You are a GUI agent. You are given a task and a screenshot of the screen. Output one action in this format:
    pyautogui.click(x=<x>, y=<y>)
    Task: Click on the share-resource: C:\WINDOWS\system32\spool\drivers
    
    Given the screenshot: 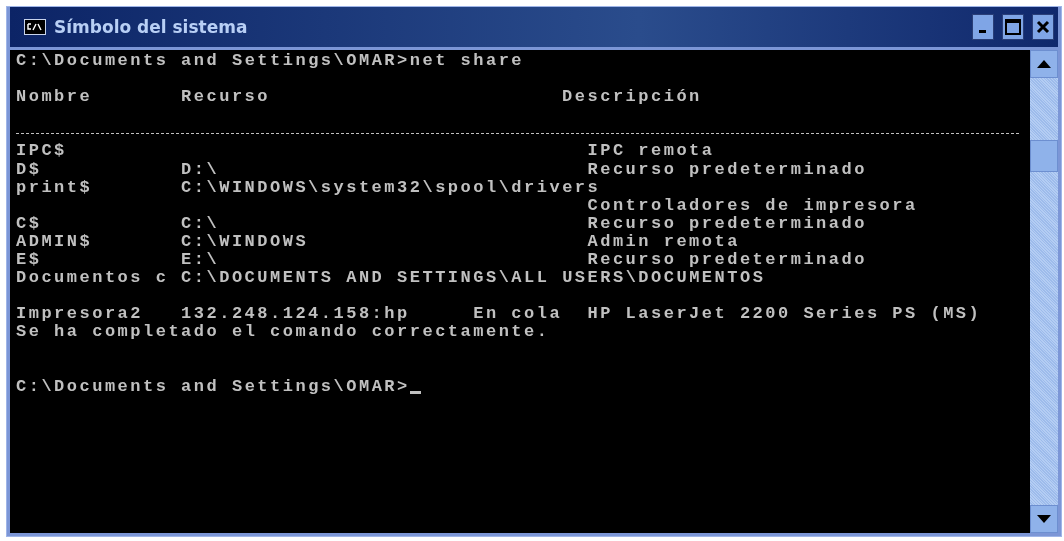 What is the action you would take?
    pyautogui.click(x=391, y=187)
    